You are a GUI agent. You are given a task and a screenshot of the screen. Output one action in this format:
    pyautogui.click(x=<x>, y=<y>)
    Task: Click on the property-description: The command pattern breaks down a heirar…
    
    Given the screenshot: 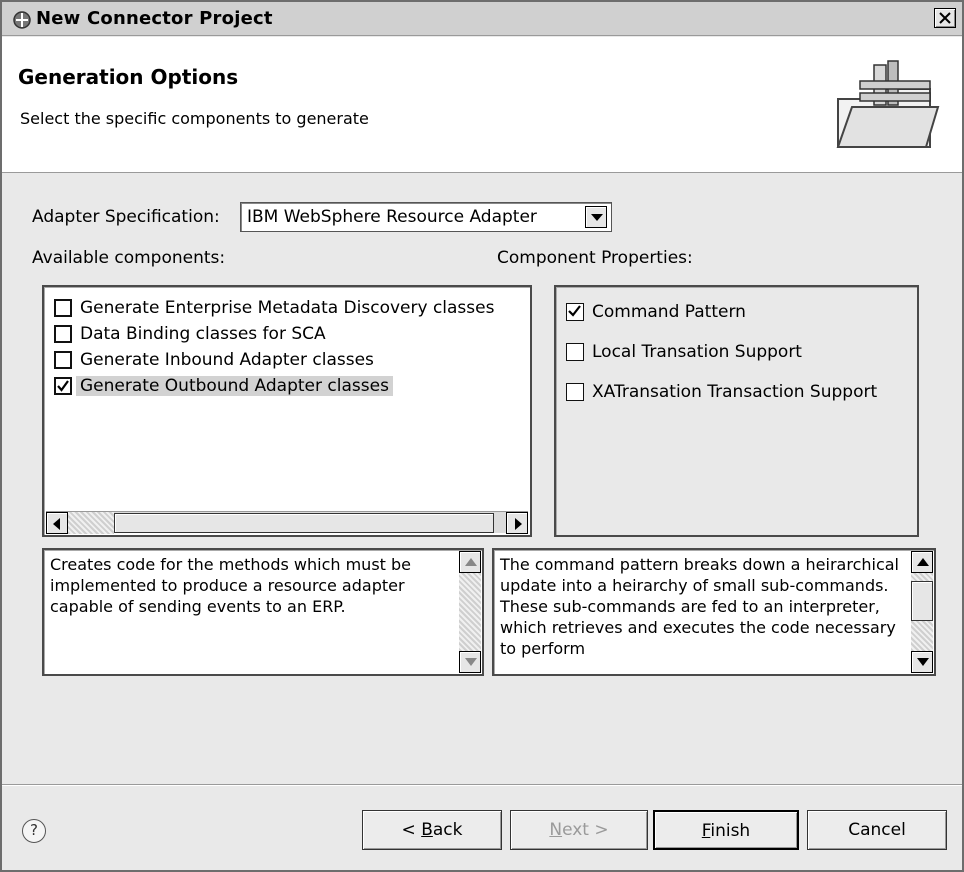 What is the action you would take?
    pyautogui.click(x=699, y=606)
    